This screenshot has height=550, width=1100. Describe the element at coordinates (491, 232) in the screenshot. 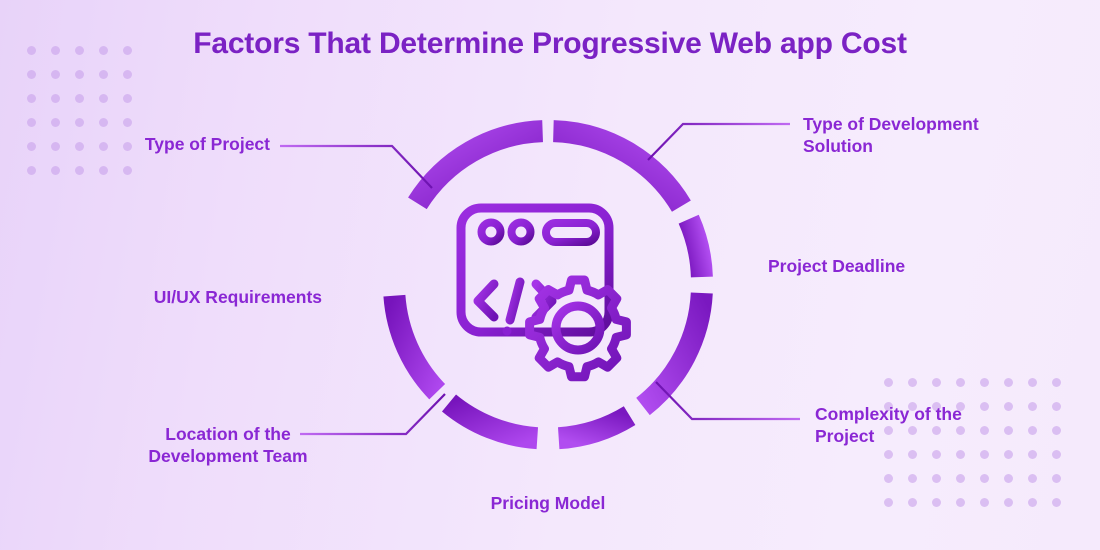

I see `browser-dot-1-icon` at that location.